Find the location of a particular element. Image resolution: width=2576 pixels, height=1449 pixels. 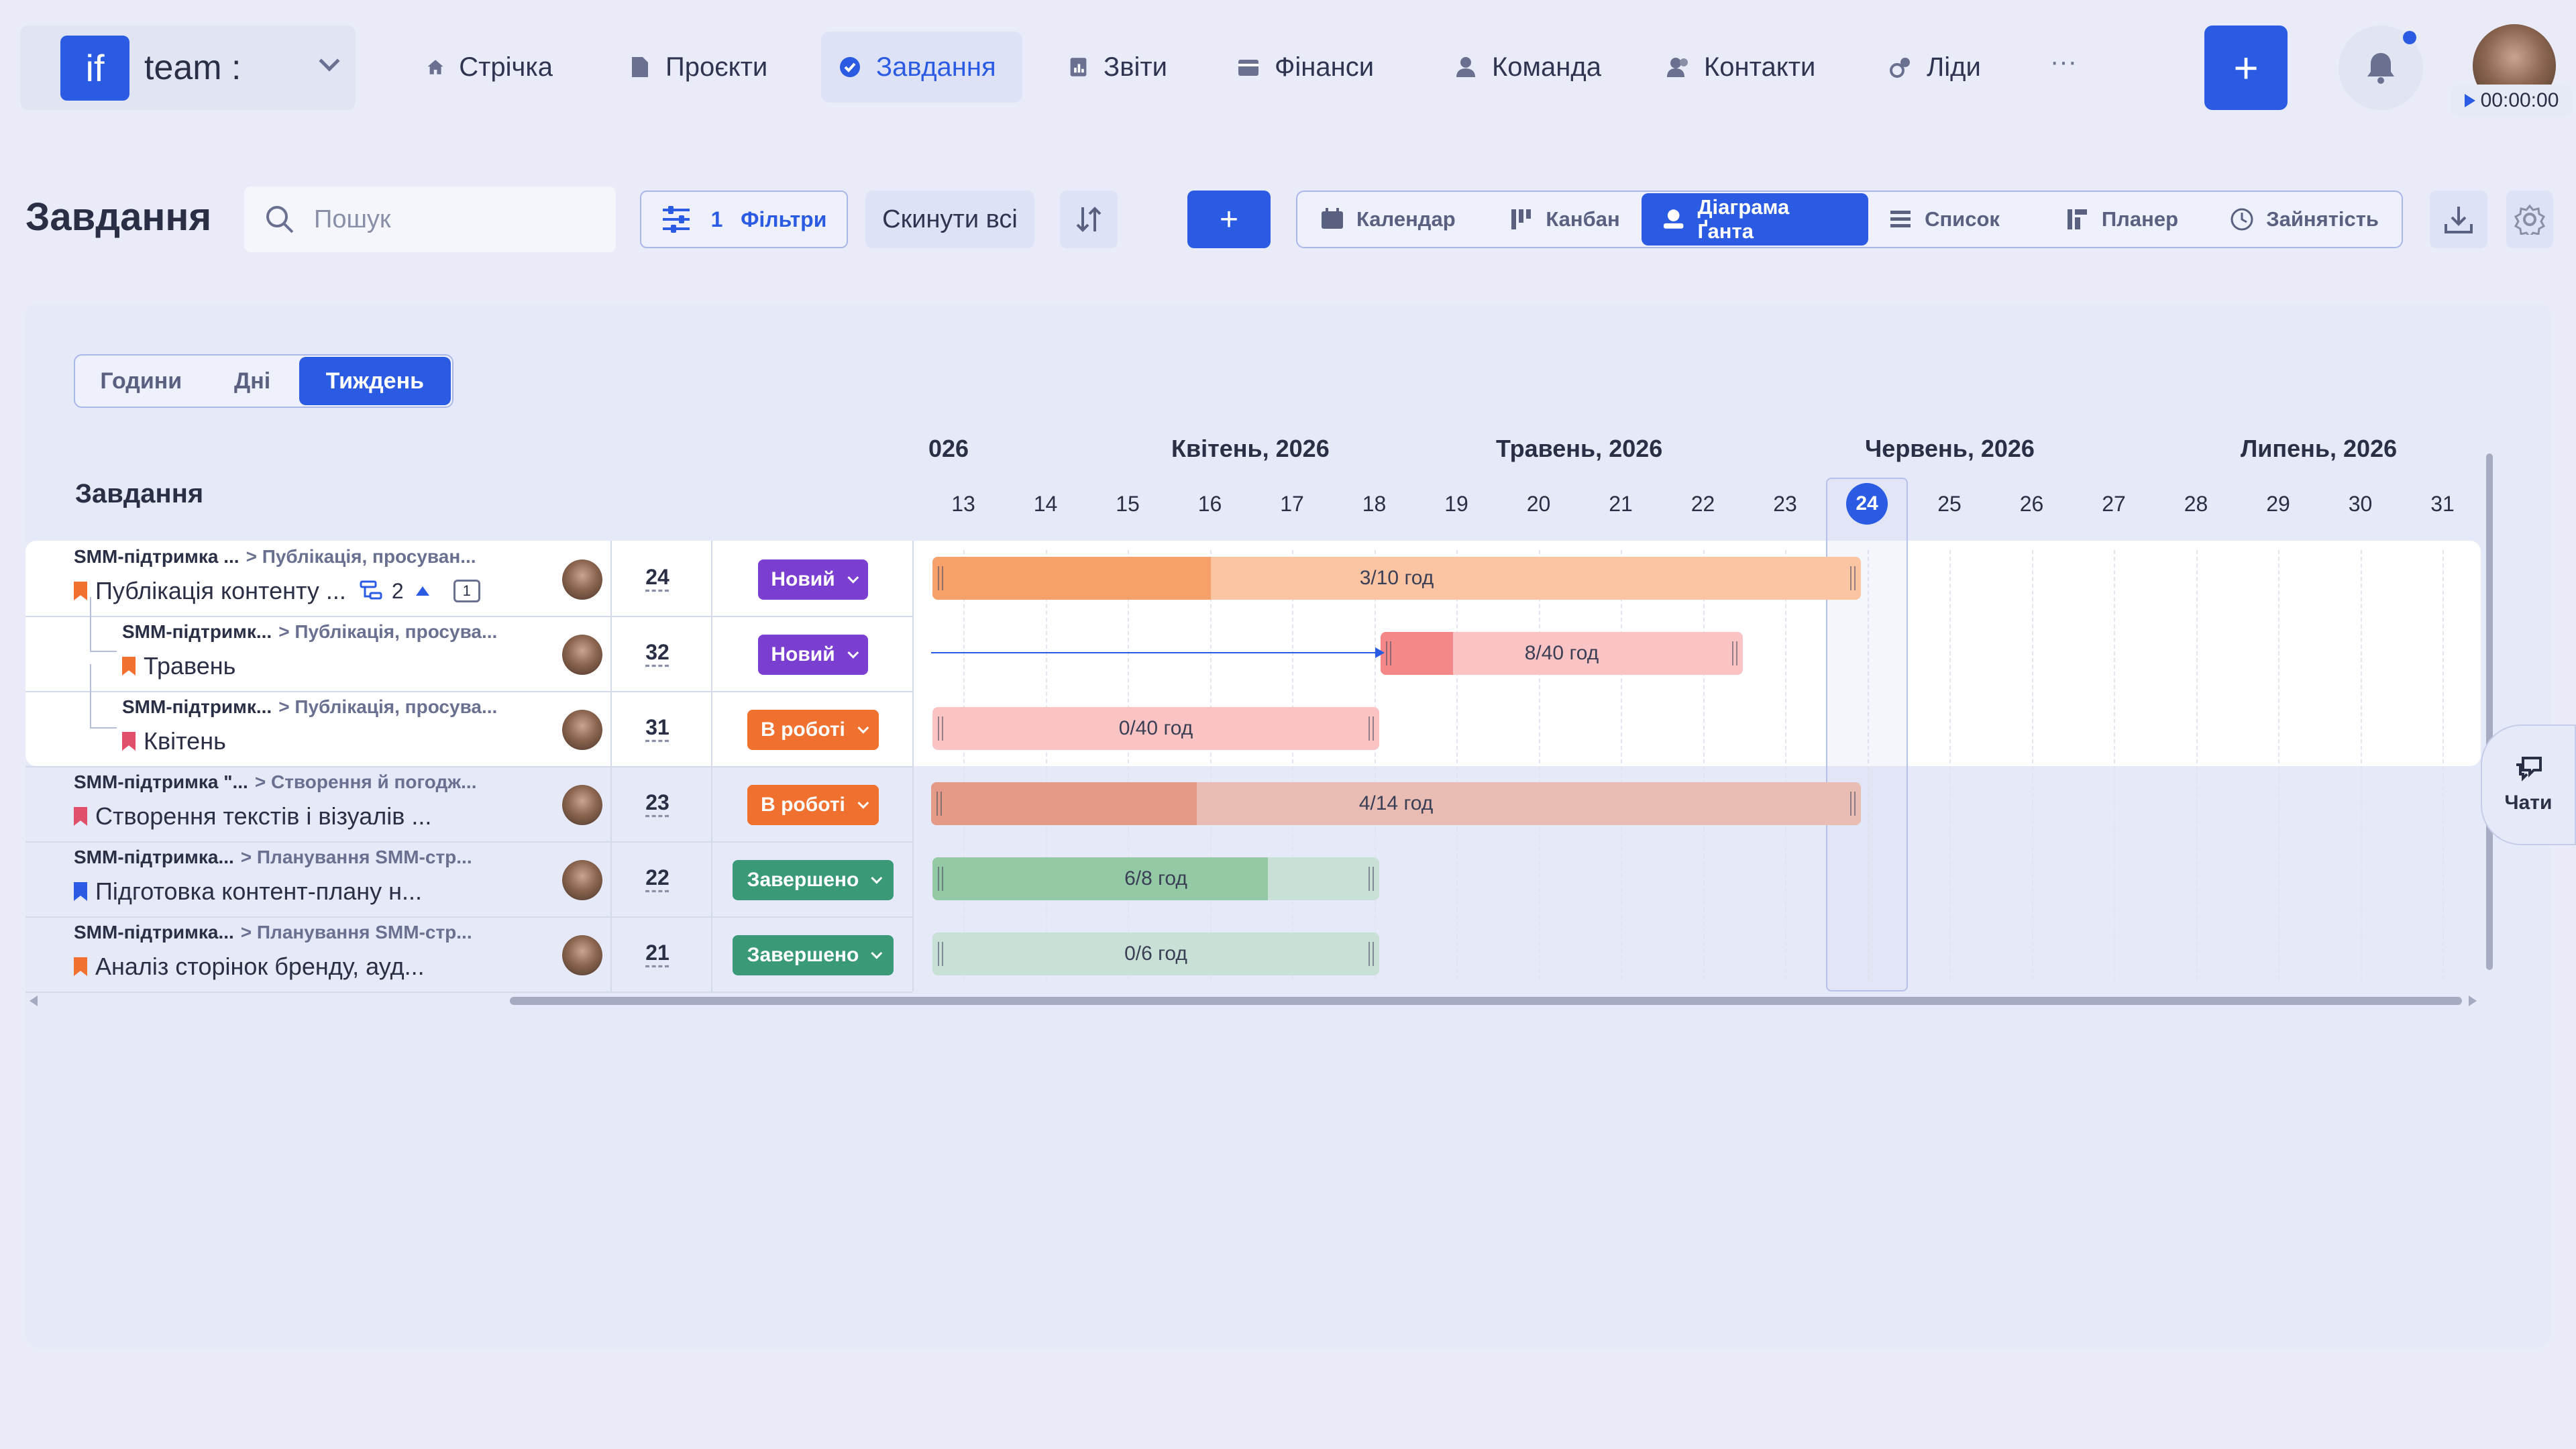

sort-icon is located at coordinates (1089, 219).